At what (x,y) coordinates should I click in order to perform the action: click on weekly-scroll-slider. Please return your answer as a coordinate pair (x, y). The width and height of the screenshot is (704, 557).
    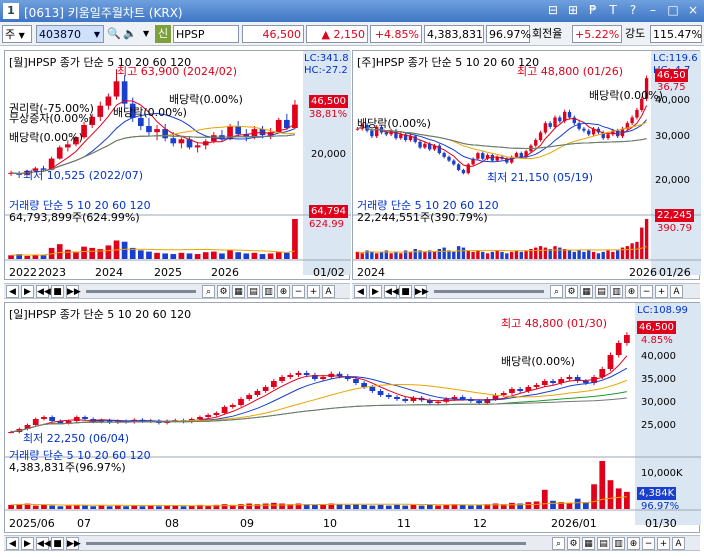
    Looking at the image, I should click on (489, 291).